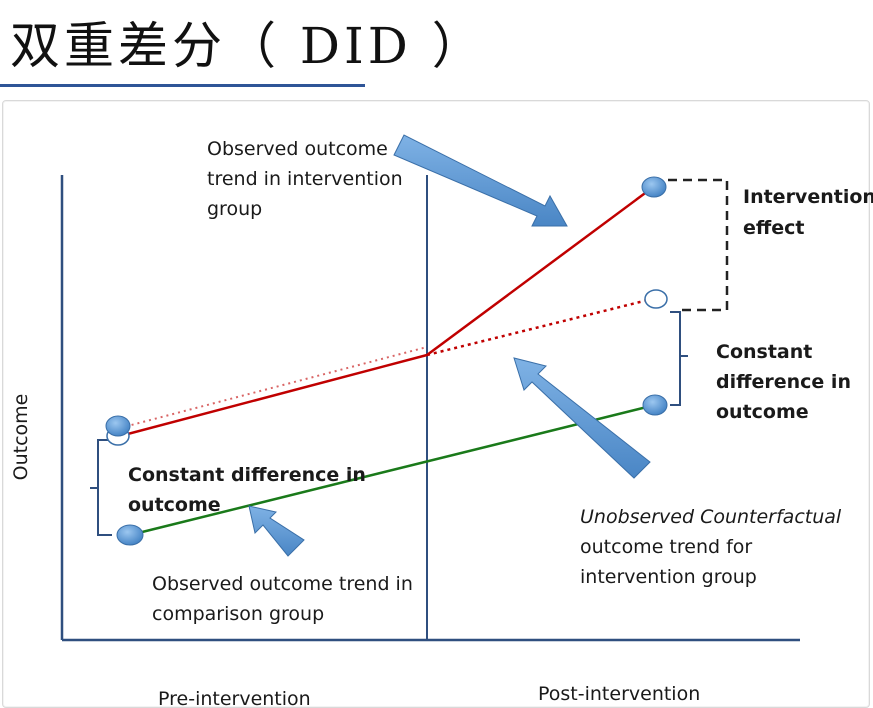 The height and width of the screenshot is (708, 873). What do you see at coordinates (247, 475) in the screenshot?
I see `constant-difference-left-line1: Constant difference in` at bounding box center [247, 475].